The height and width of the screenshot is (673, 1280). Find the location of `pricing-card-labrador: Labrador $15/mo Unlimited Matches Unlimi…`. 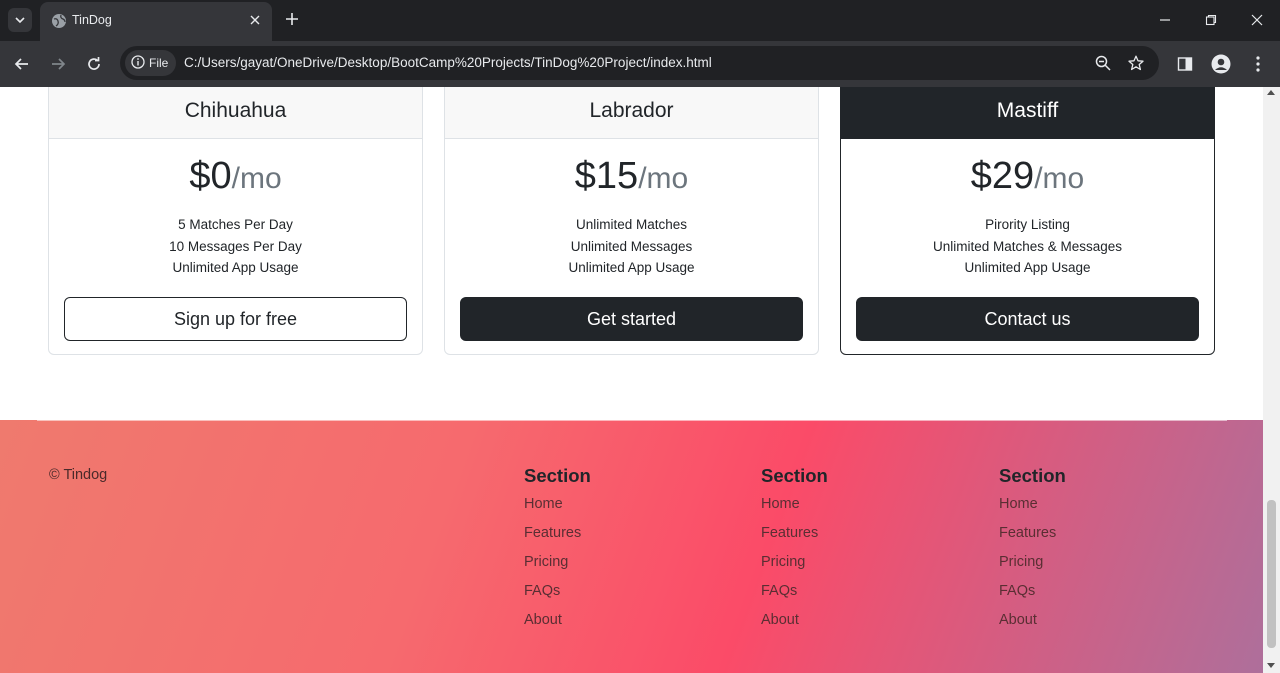

pricing-card-labrador: Labrador $15/mo Unlimited Matches Unlimi… is located at coordinates (631, 221).